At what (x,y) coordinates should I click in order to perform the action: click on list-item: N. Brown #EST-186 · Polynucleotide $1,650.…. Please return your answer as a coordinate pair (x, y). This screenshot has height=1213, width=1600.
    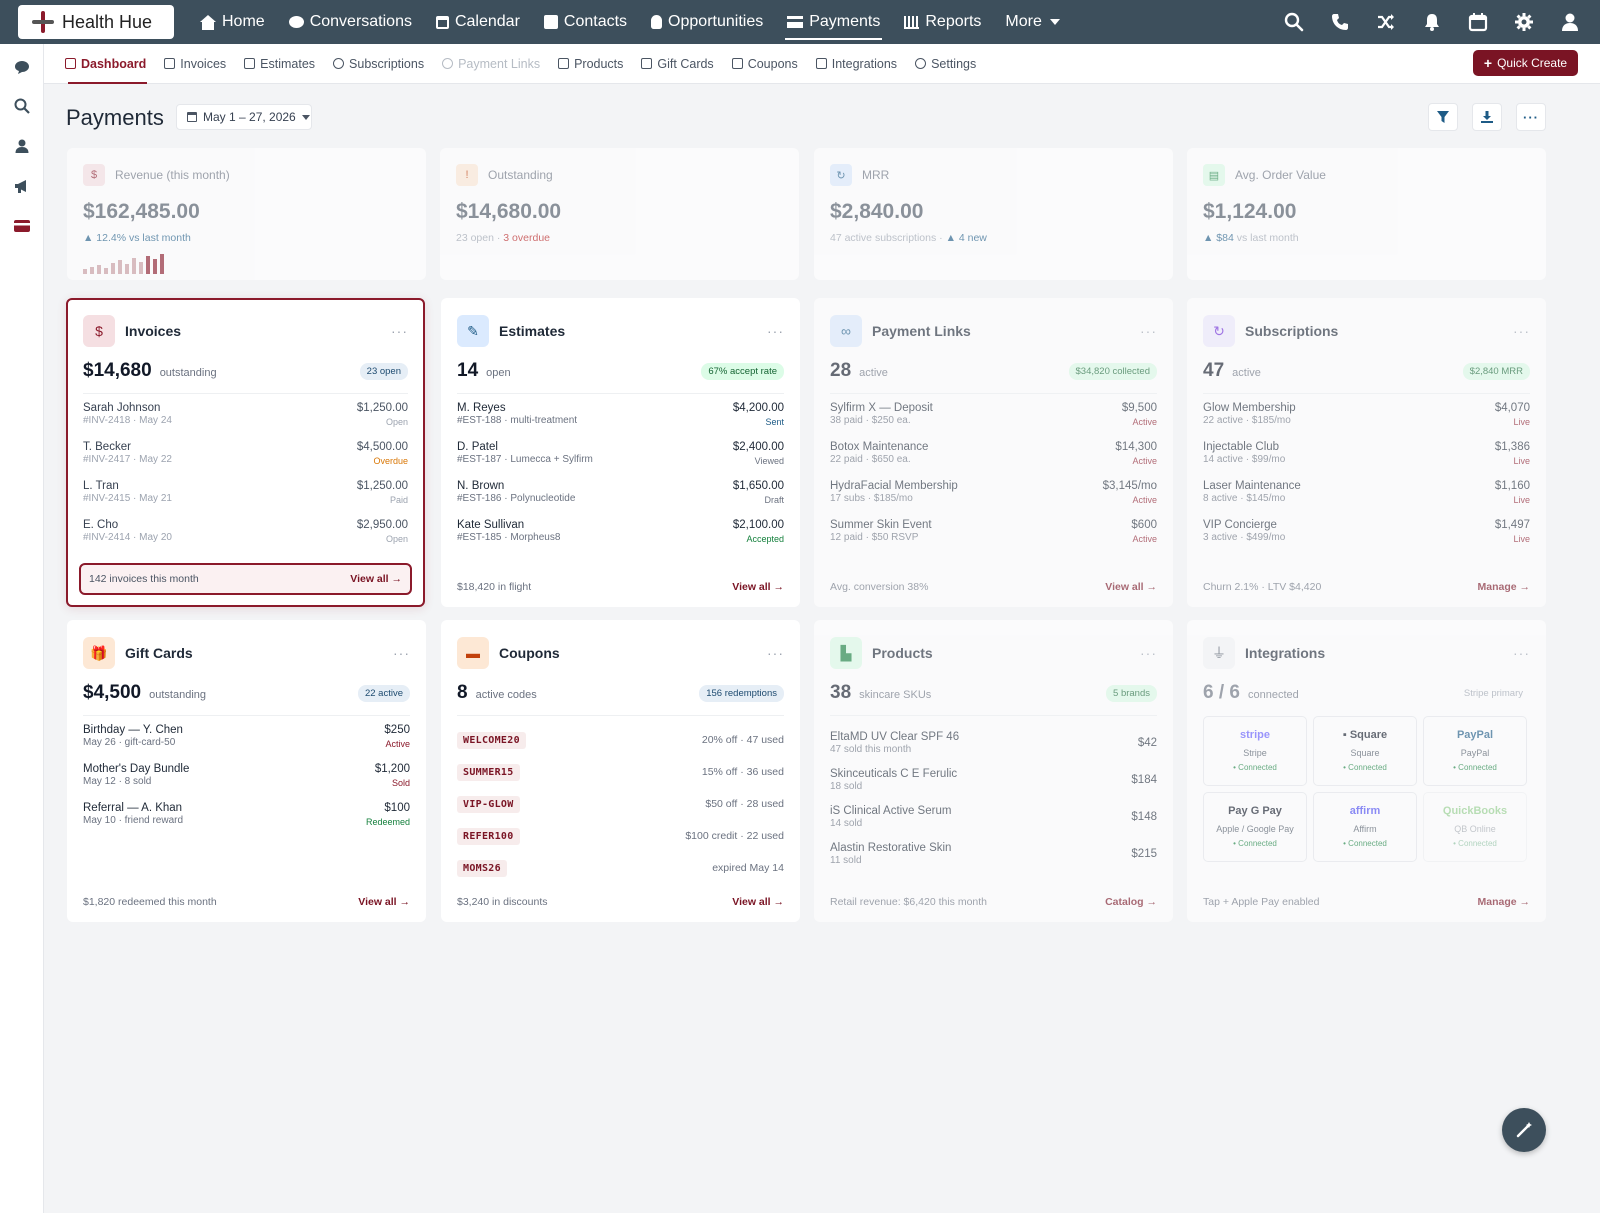
    Looking at the image, I should click on (620, 499).